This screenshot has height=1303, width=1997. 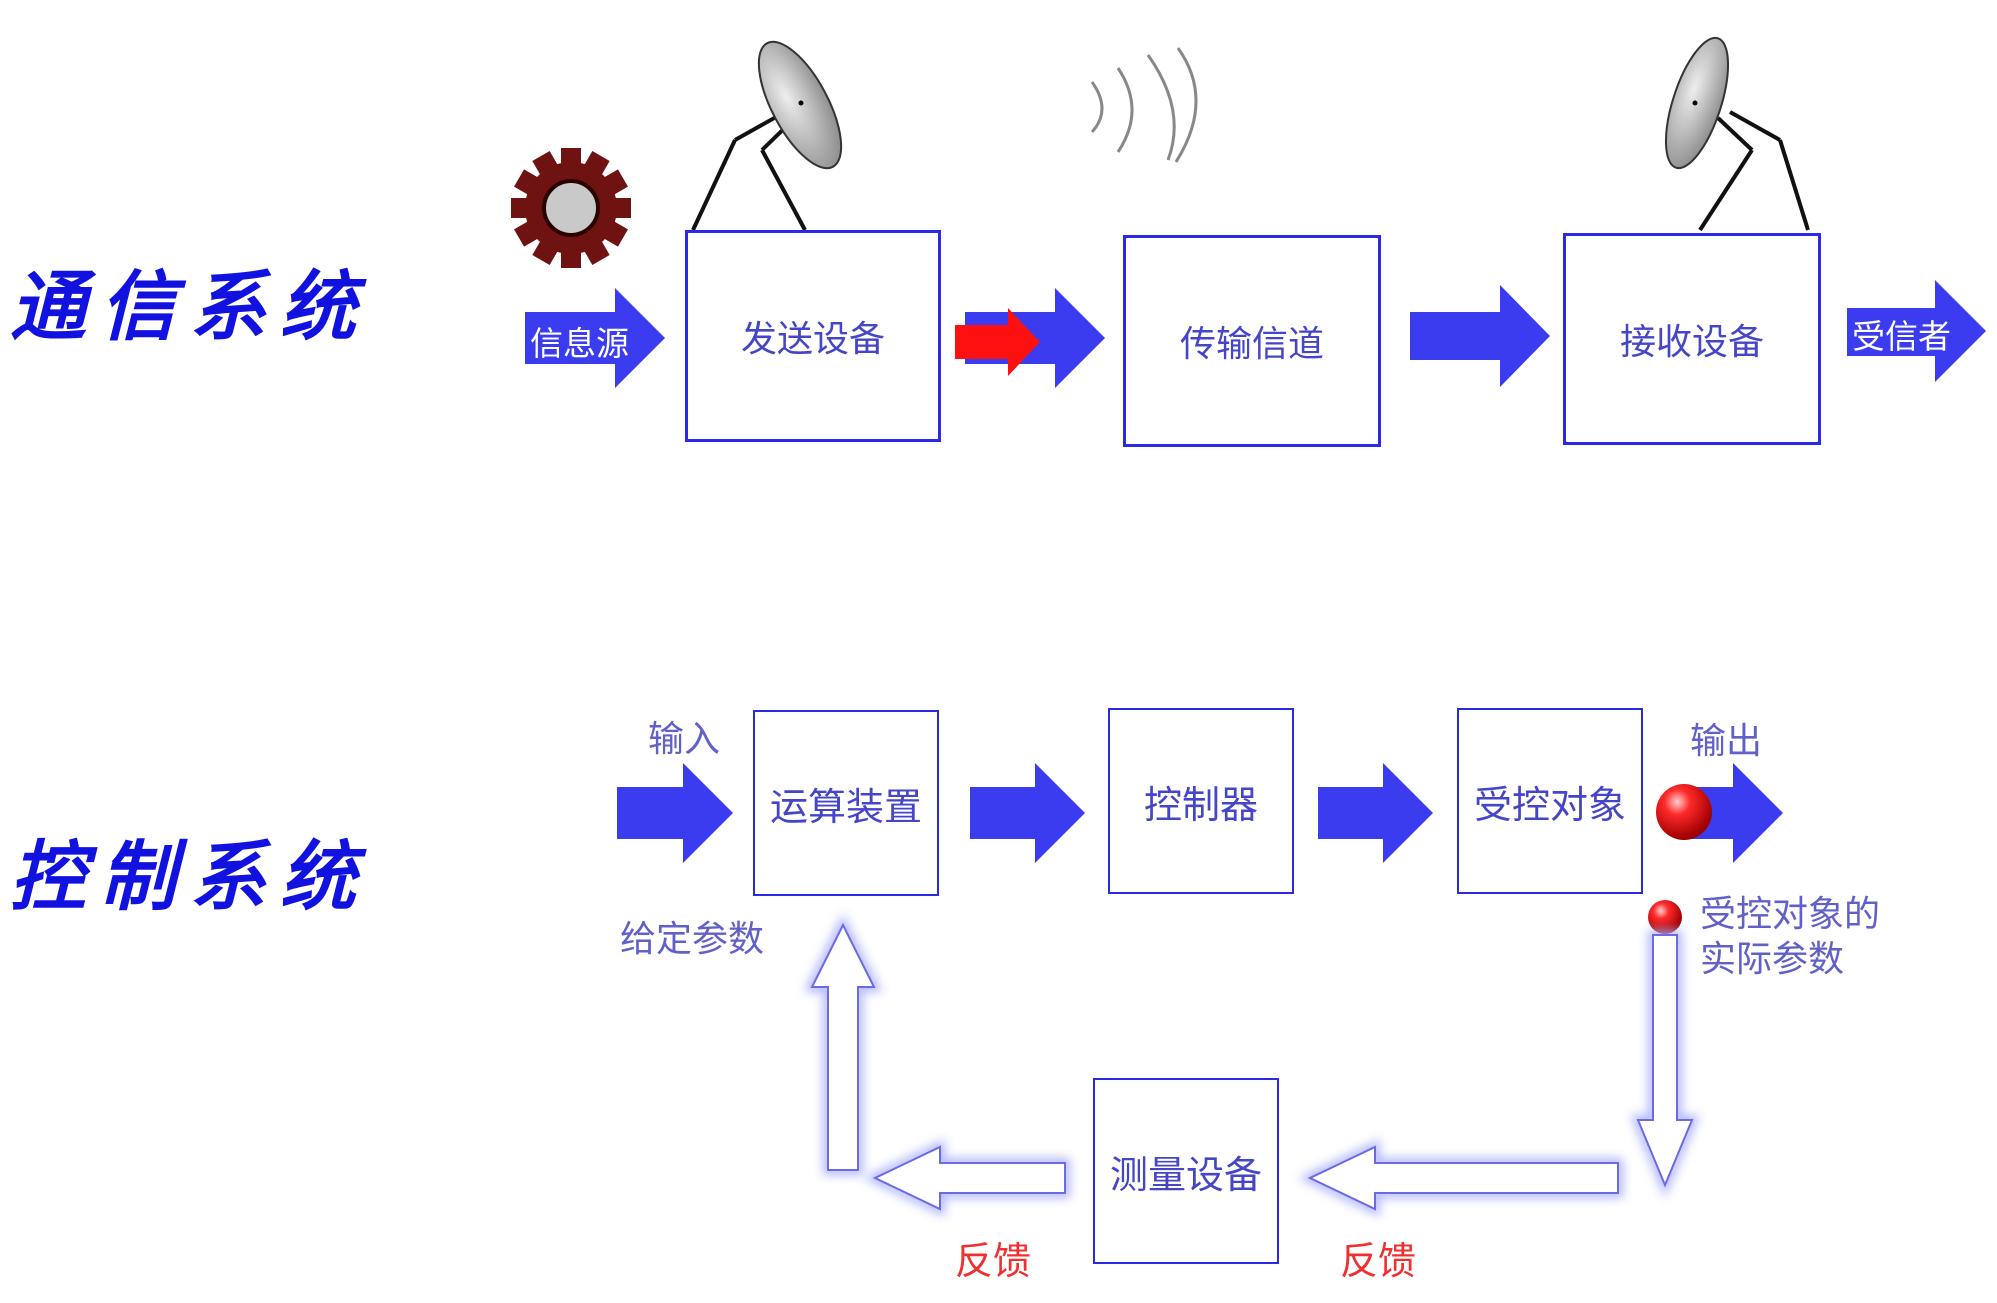 What do you see at coordinates (1144, 105) in the screenshot?
I see `radio-wave-icon` at bounding box center [1144, 105].